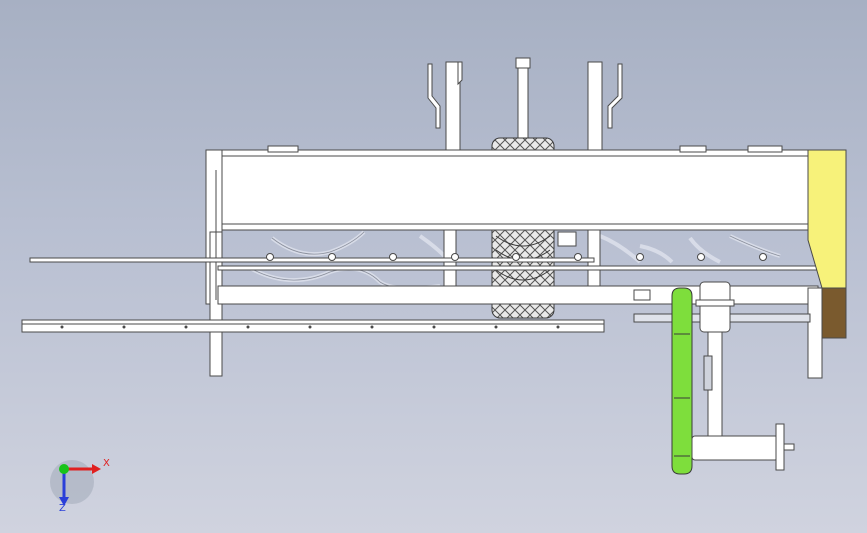 This screenshot has height=533, width=867. What do you see at coordinates (64, 469) in the screenshot?
I see `y-axis-origin` at bounding box center [64, 469].